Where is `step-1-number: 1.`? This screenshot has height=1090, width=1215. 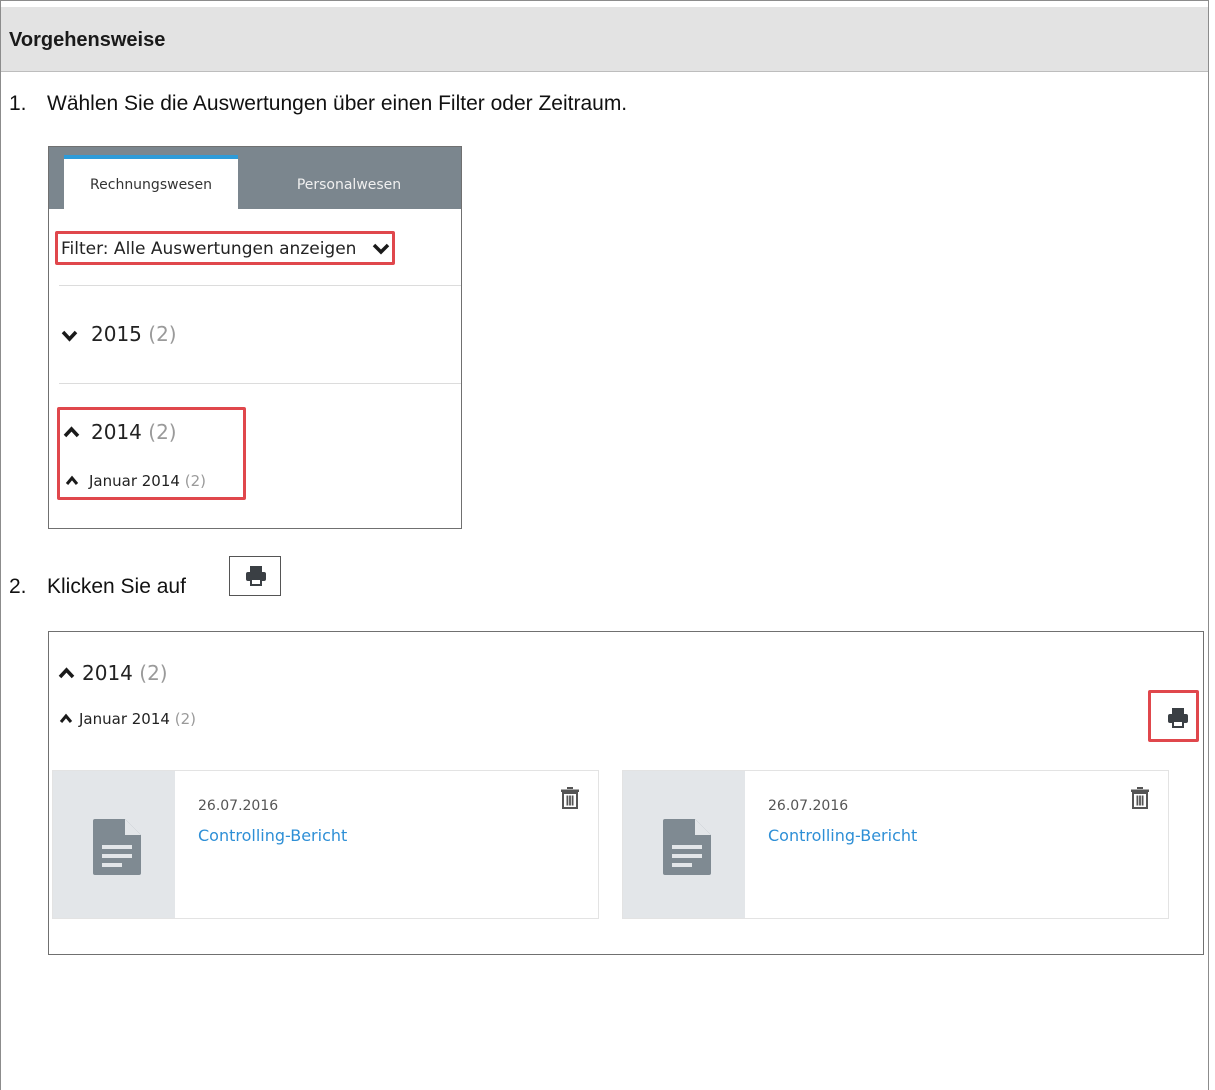 step-1-number: 1. is located at coordinates (18, 103).